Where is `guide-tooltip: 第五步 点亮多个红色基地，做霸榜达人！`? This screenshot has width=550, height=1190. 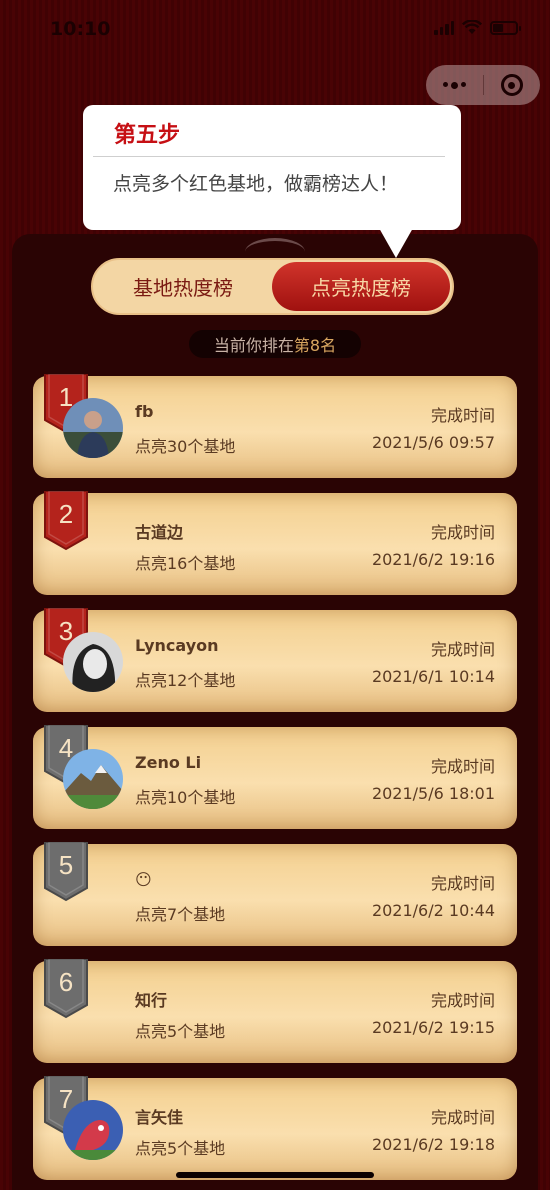 guide-tooltip: 第五步 点亮多个红色基地，做霸榜达人！ is located at coordinates (272, 181).